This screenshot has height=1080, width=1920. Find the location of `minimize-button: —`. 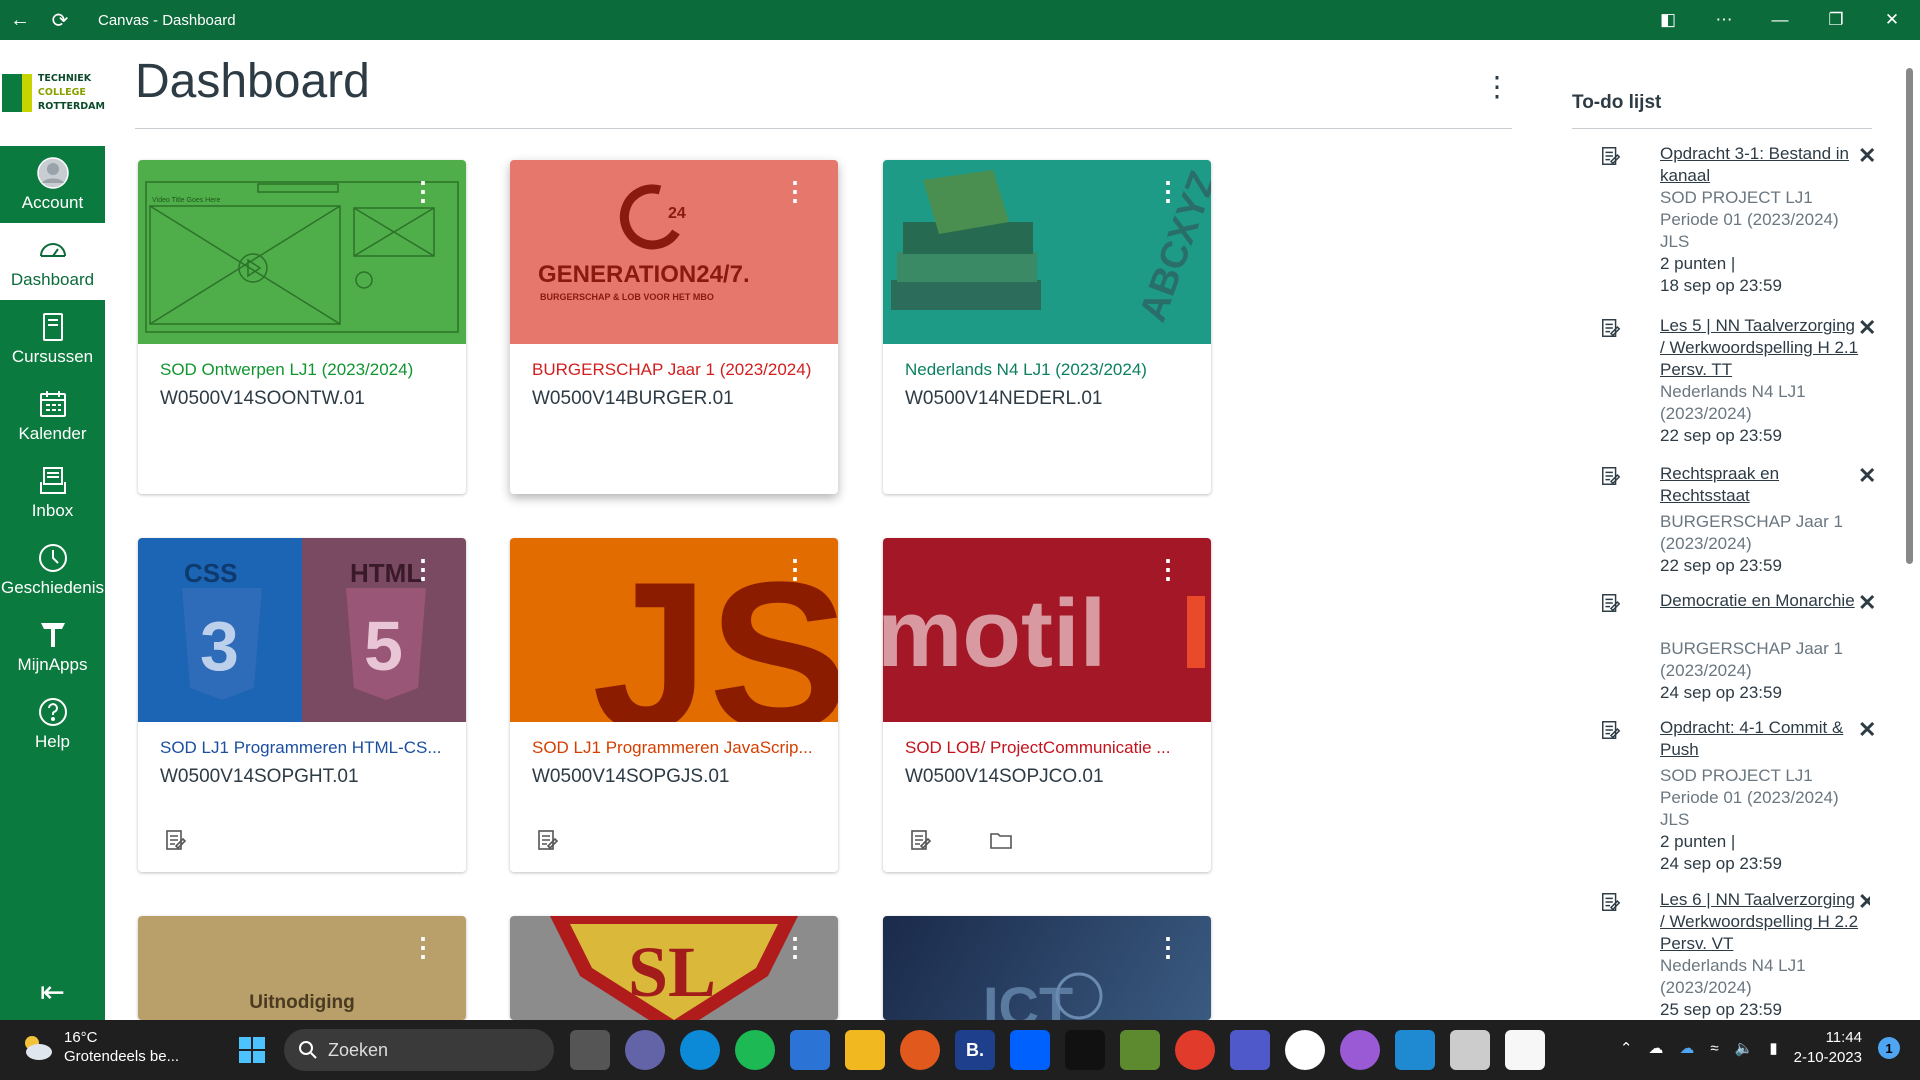

minimize-button: — is located at coordinates (1780, 20).